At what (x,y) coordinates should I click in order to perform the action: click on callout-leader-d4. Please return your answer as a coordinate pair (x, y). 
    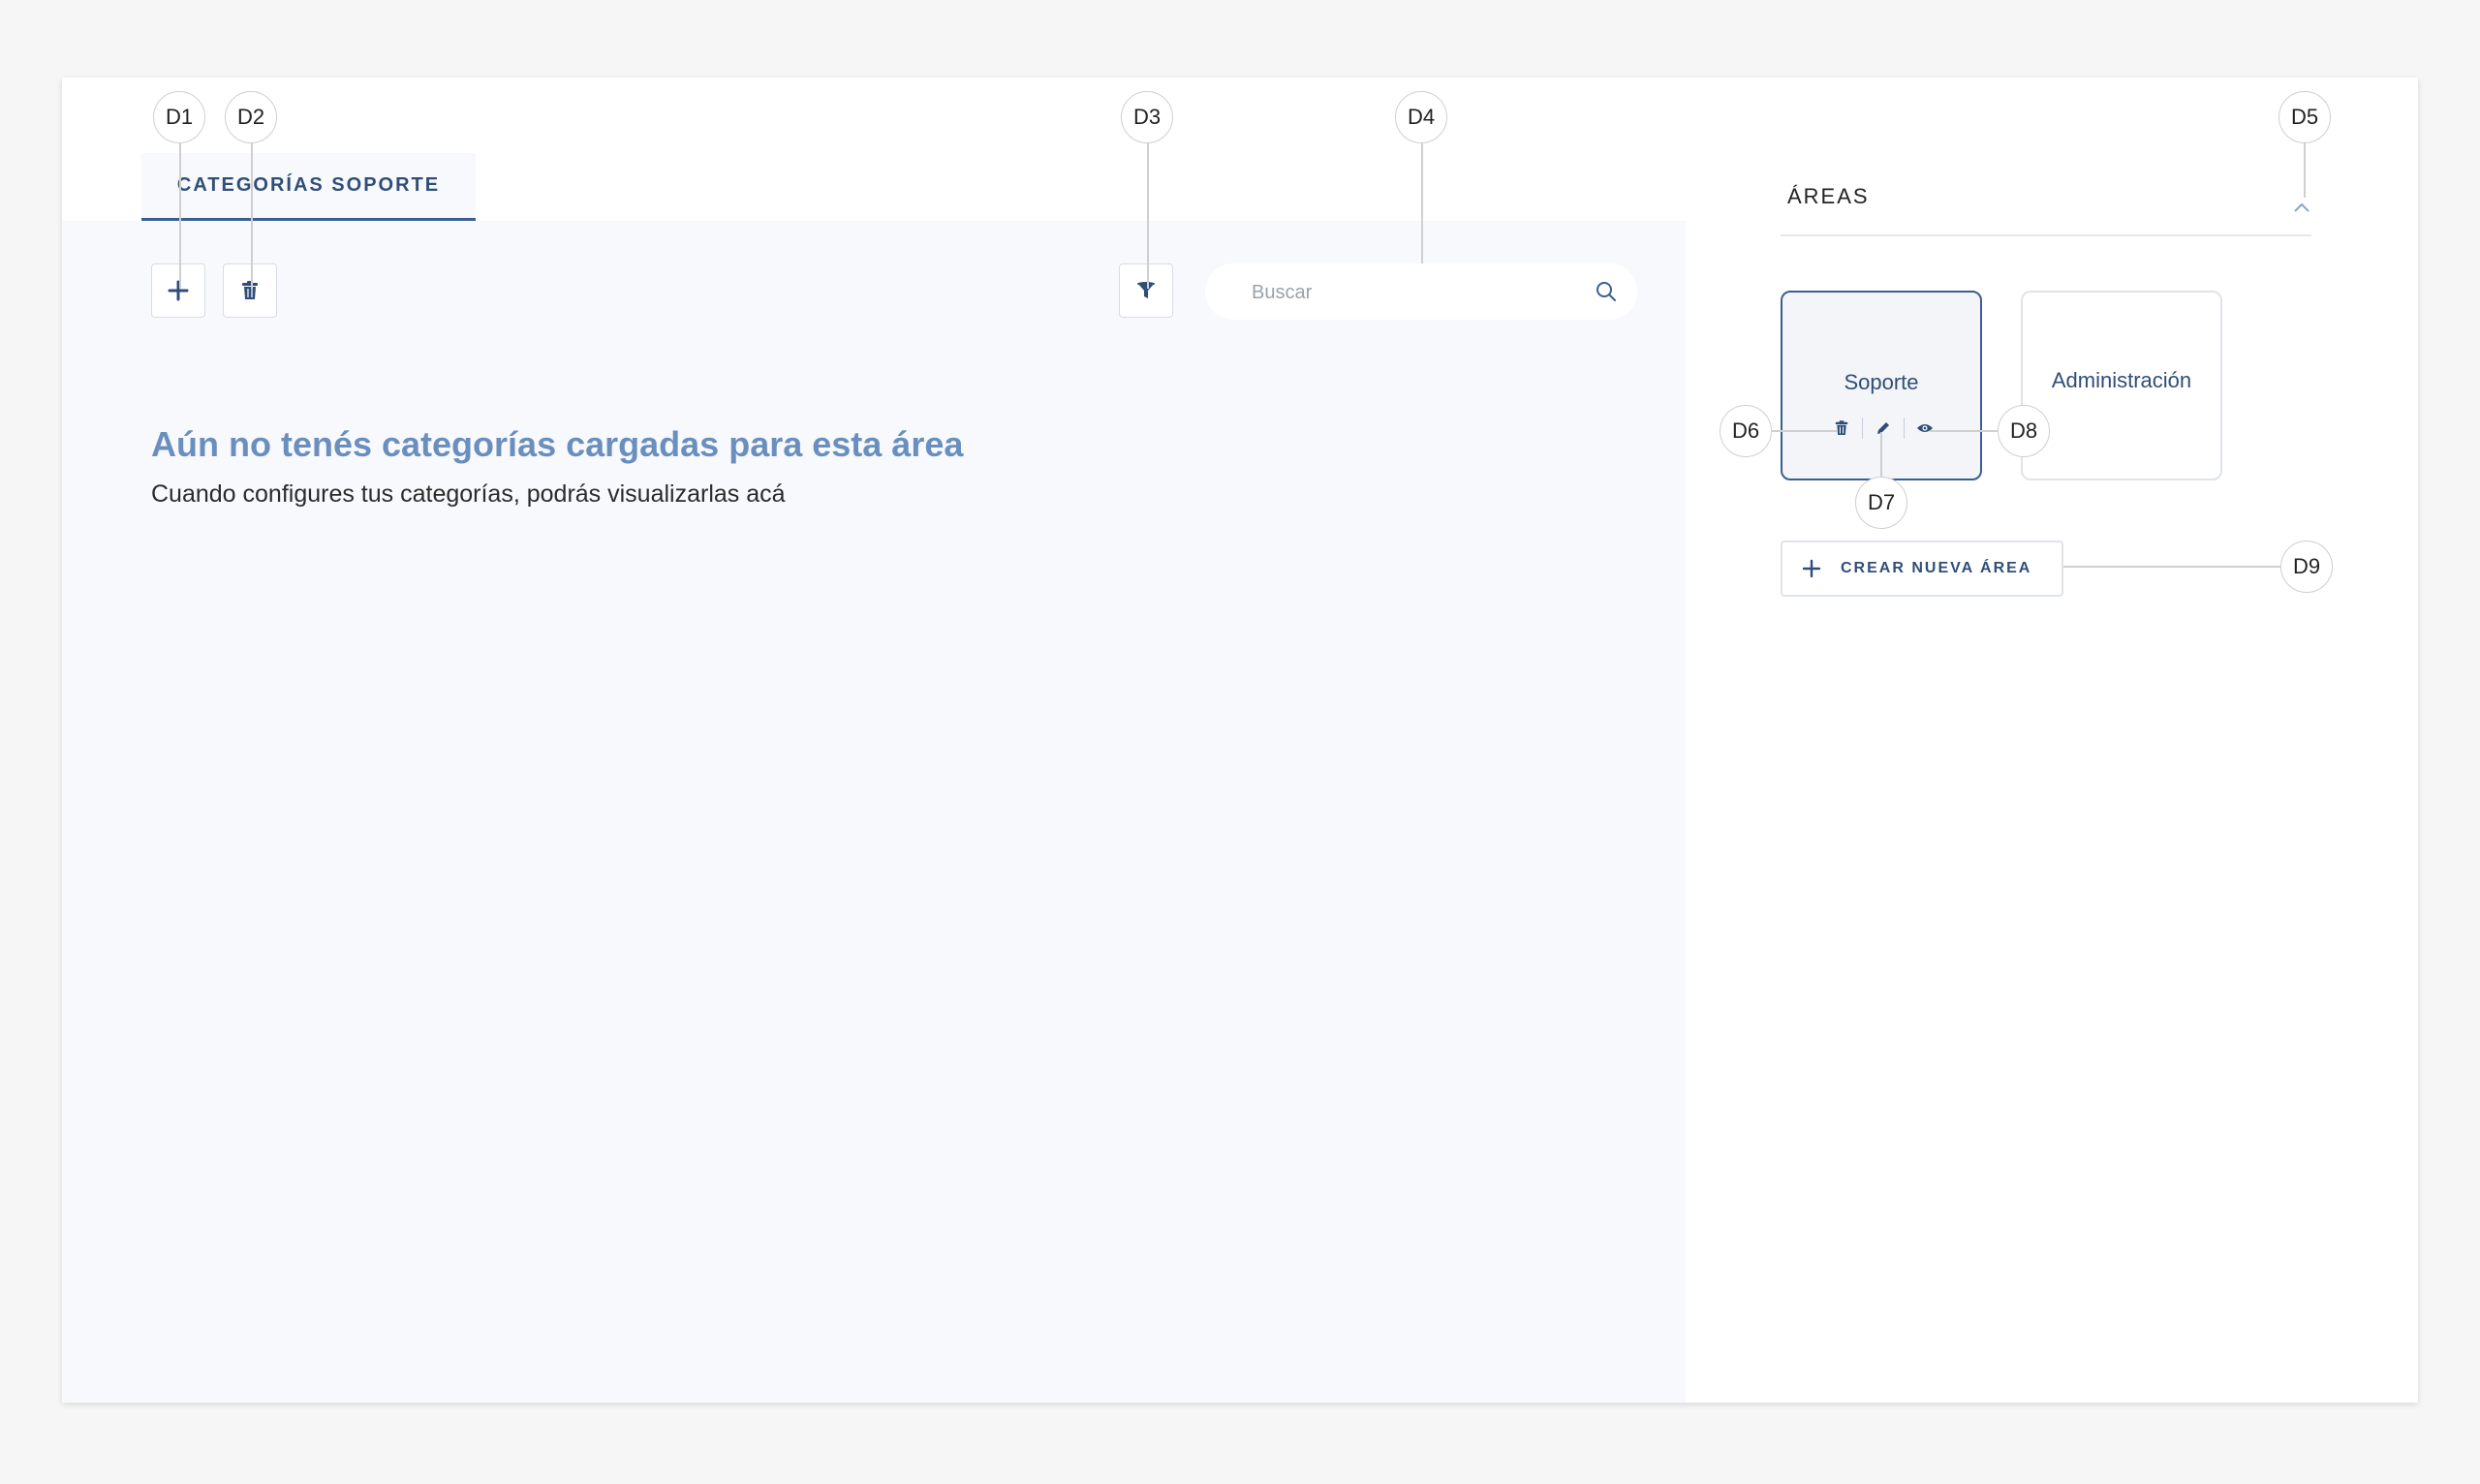
    Looking at the image, I should click on (1422, 203).